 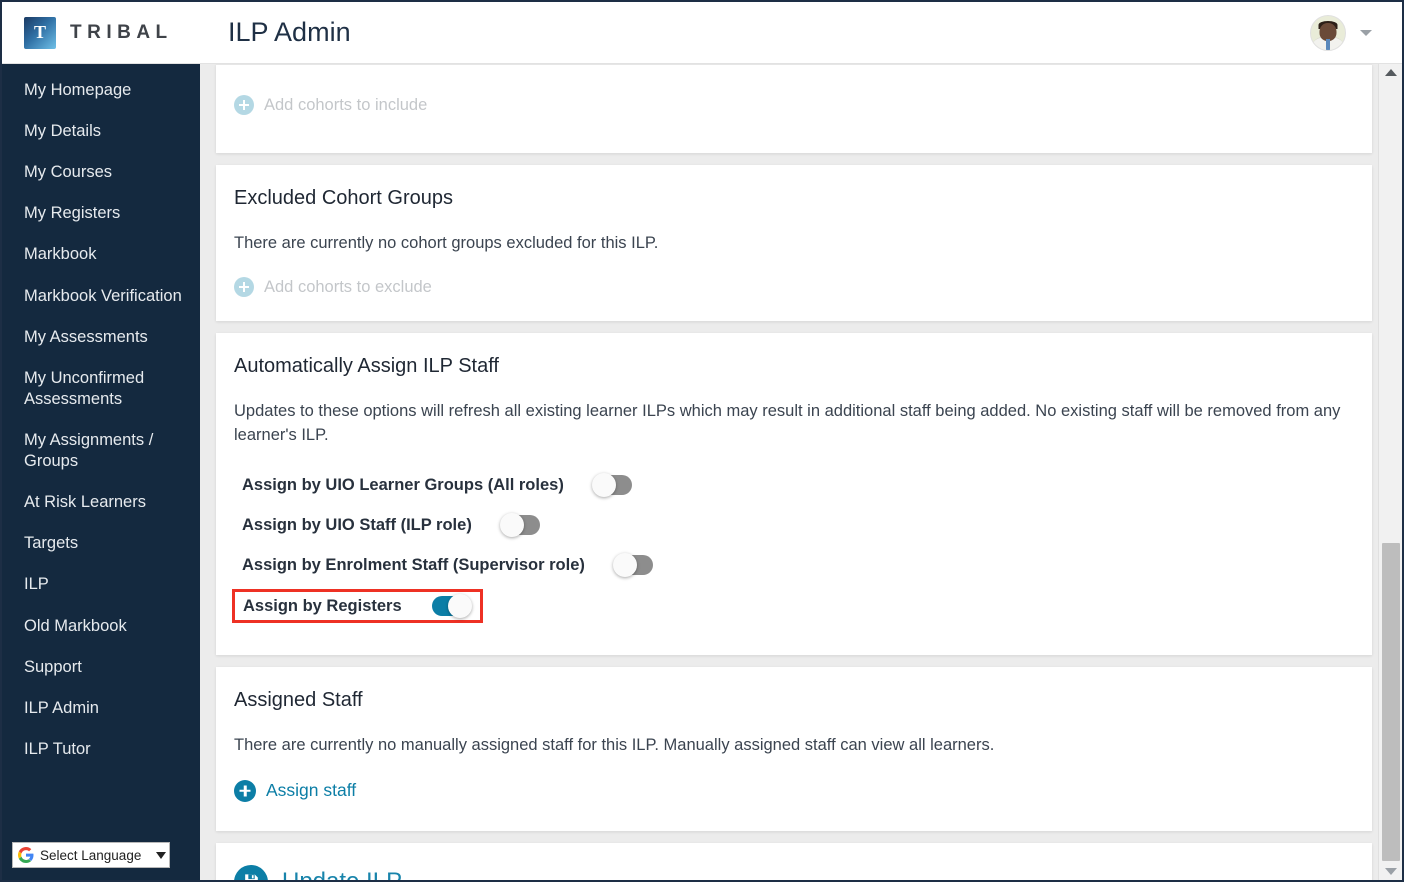 I want to click on sidebar-item-markbook-verification: Markbook Verification, so click(x=101, y=296).